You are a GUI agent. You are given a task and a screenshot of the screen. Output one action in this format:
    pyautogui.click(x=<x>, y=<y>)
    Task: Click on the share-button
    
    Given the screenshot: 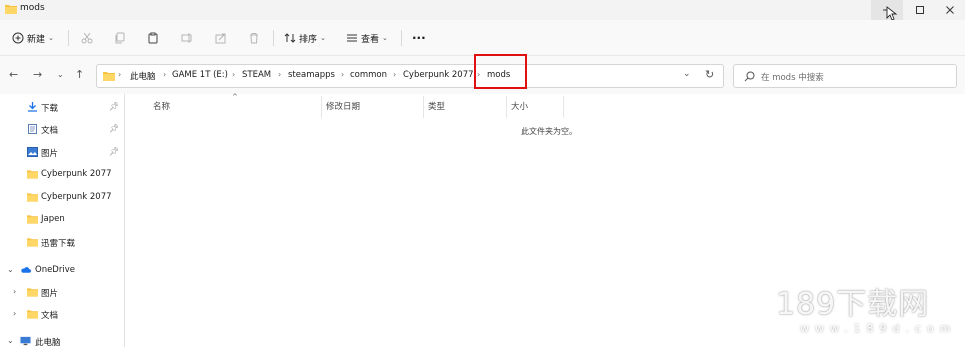 What is the action you would take?
    pyautogui.click(x=221, y=38)
    